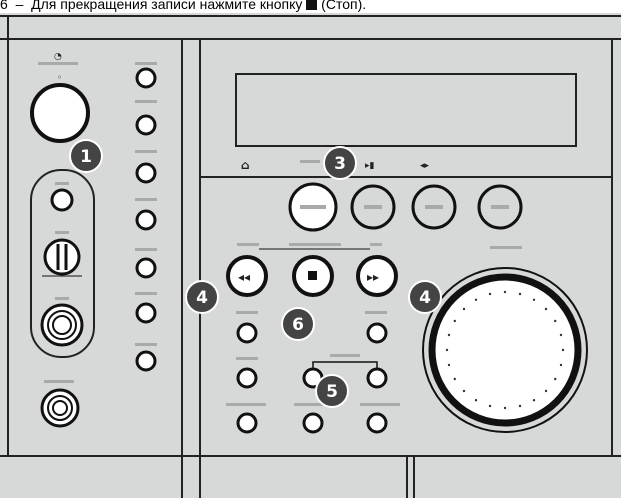 The width and height of the screenshot is (621, 498). I want to click on skip-back-icon: ◂◂, so click(244, 277).